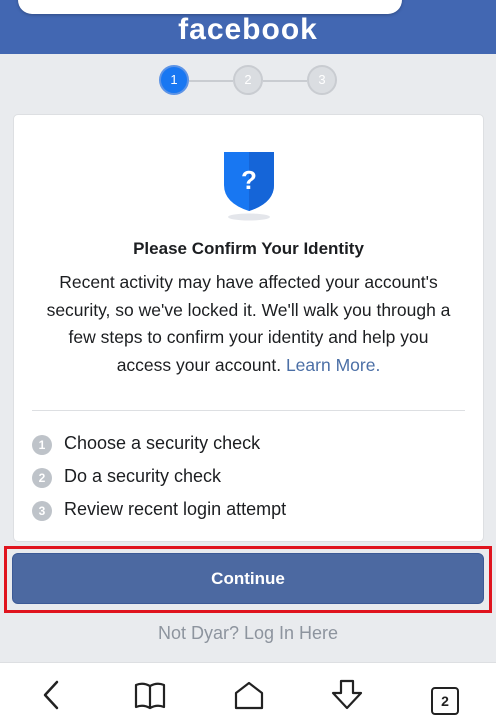 This screenshot has height=720, width=496. What do you see at coordinates (248, 29) in the screenshot?
I see `facebook-logo: facebook` at bounding box center [248, 29].